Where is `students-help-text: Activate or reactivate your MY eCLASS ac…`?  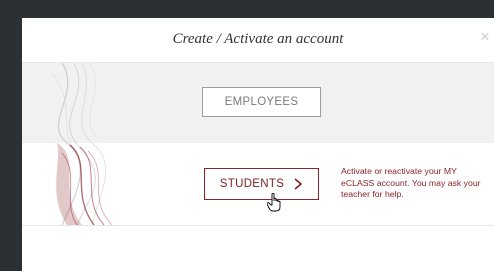
students-help-text: Activate or reactivate your MY eCLASS ac… is located at coordinates (411, 182).